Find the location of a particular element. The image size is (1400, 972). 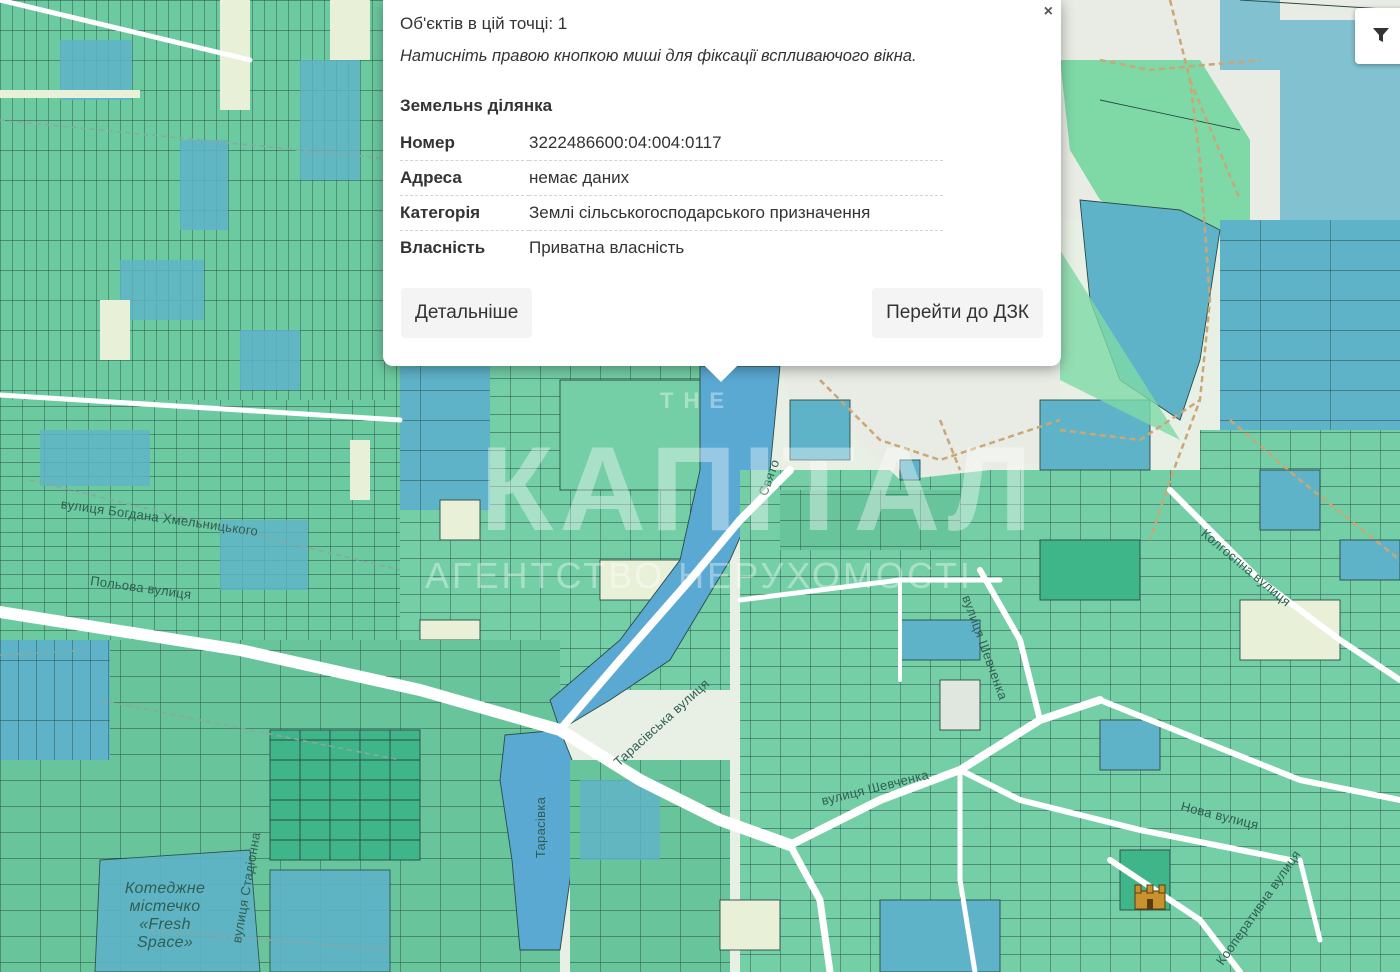

filter-button is located at coordinates (1377, 36).